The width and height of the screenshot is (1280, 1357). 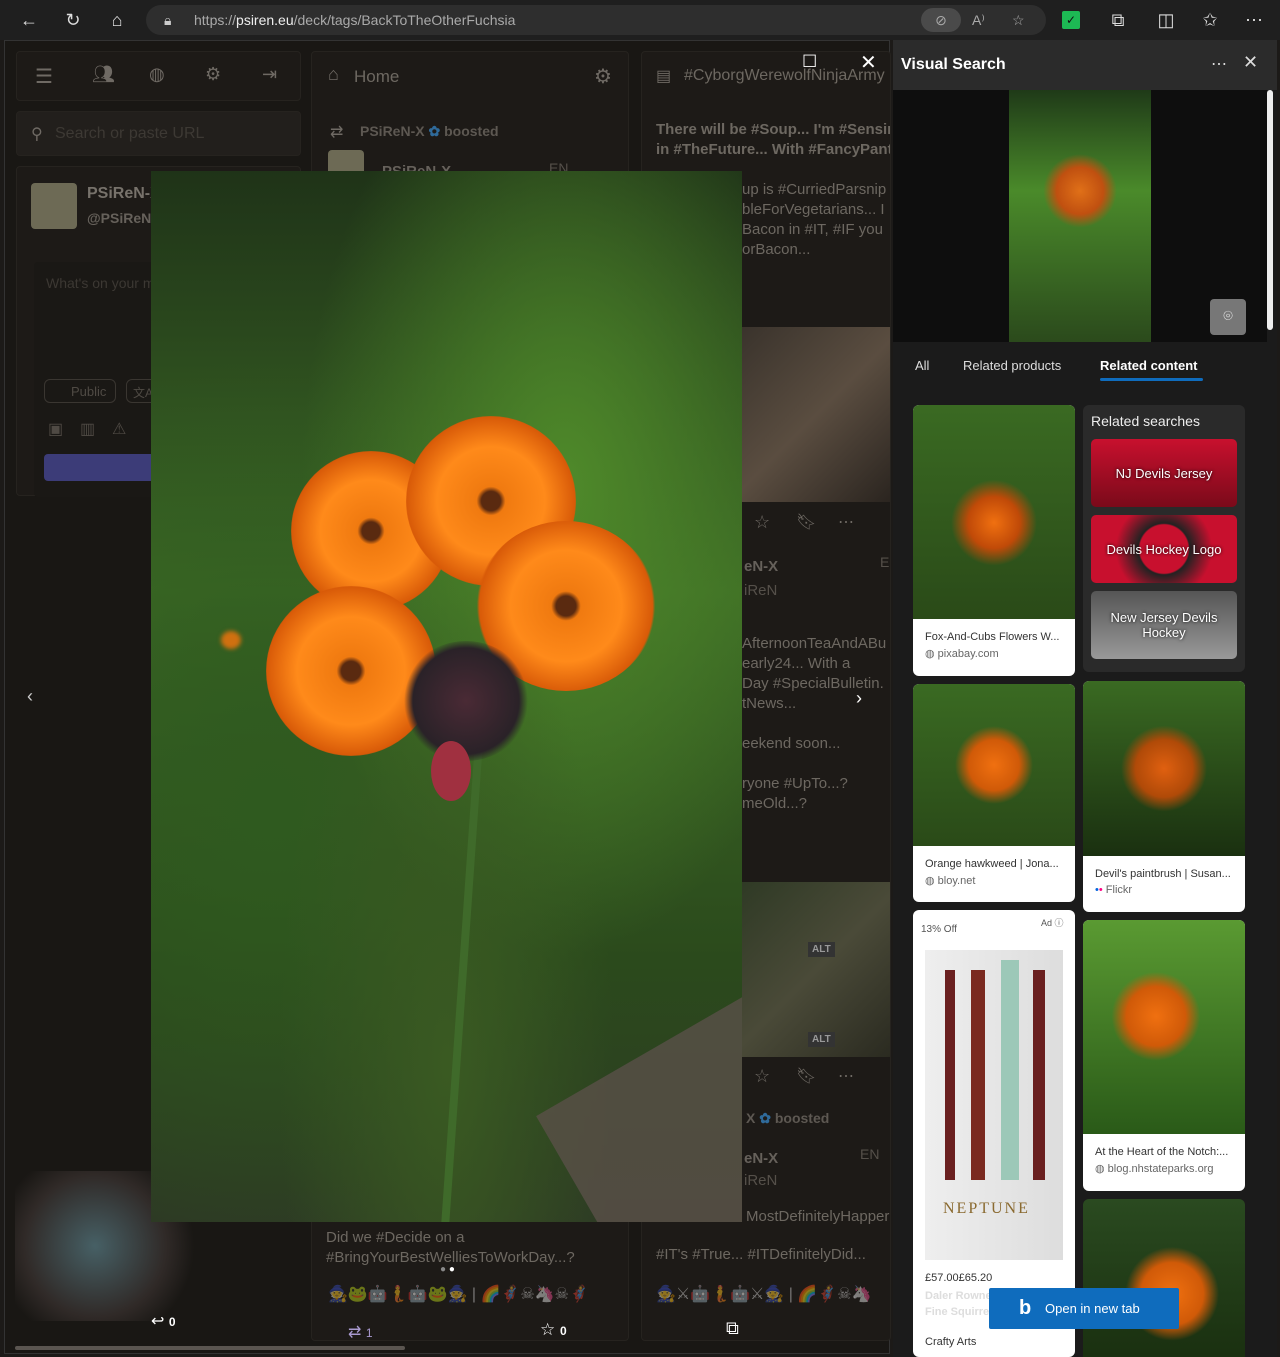 I want to click on ad-text: Ad, so click(x=1047, y=923).